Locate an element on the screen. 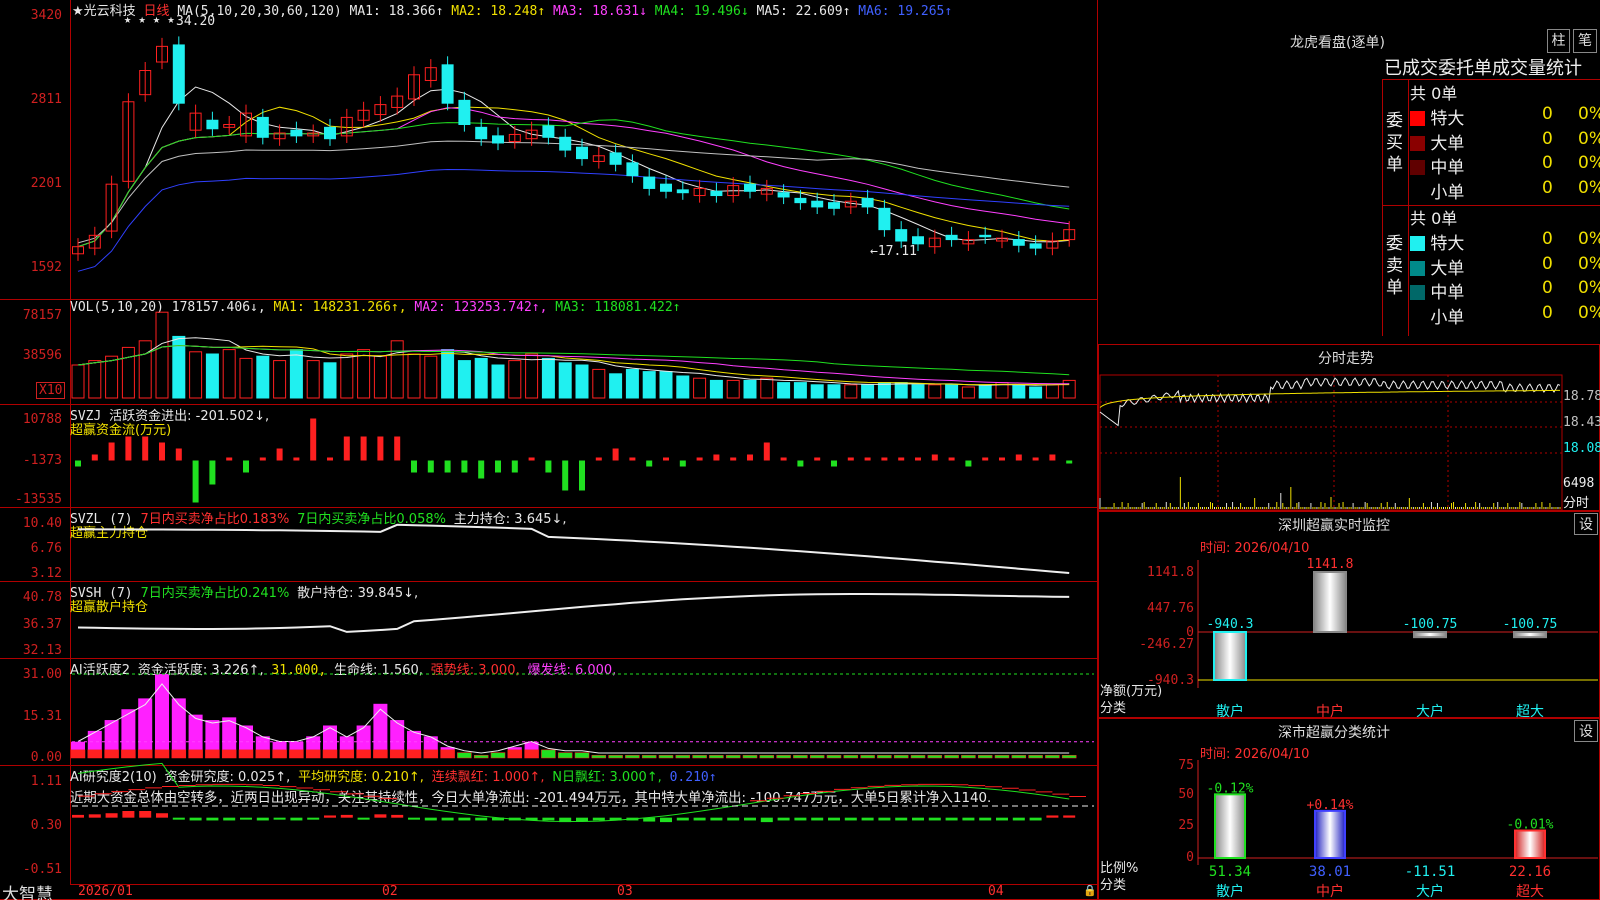 This screenshot has height=900, width=1600. retail-position-line is located at coordinates (573, 613).